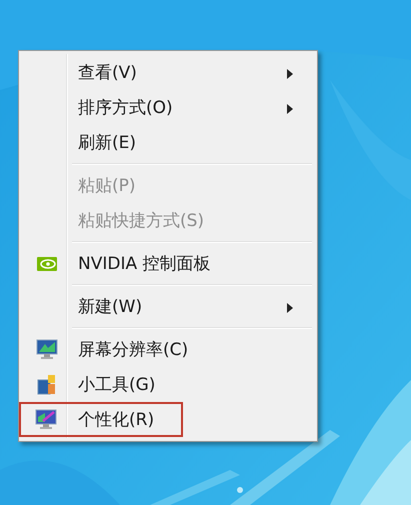 This screenshot has width=411, height=505. What do you see at coordinates (168, 349) in the screenshot?
I see `menu-item: 屏幕分辨率(C)` at bounding box center [168, 349].